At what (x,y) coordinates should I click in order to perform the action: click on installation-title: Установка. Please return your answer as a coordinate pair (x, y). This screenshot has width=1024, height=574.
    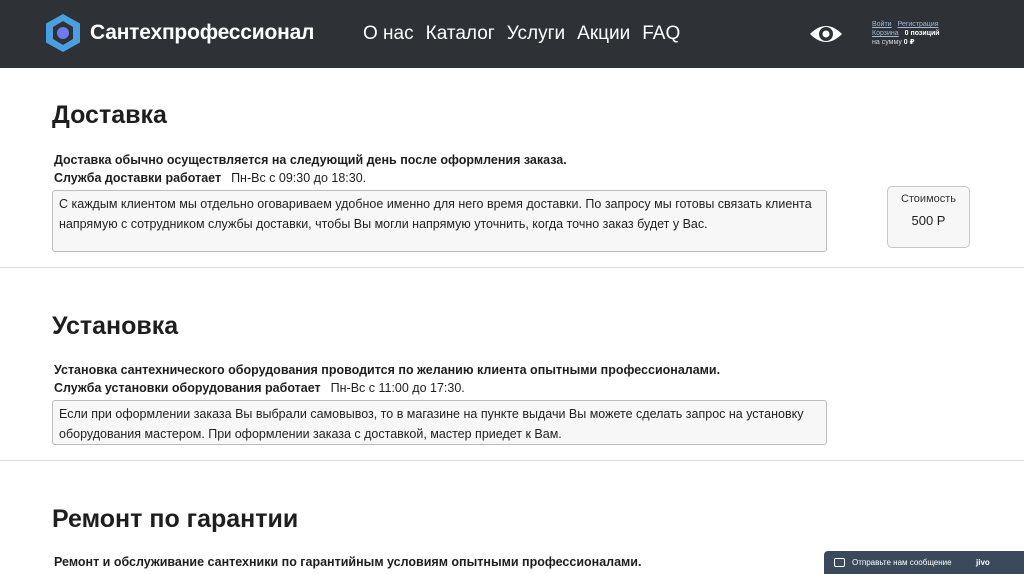
    Looking at the image, I should click on (115, 326).